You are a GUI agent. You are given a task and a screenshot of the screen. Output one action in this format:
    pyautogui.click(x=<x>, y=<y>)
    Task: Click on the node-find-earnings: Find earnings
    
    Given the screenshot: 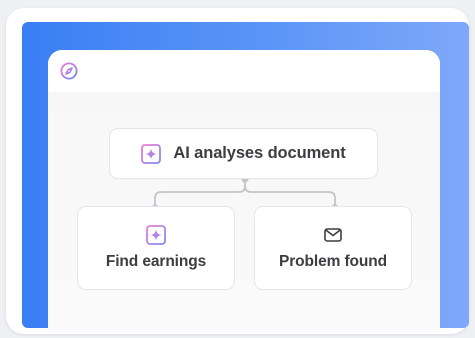 What is the action you would take?
    pyautogui.click(x=156, y=248)
    